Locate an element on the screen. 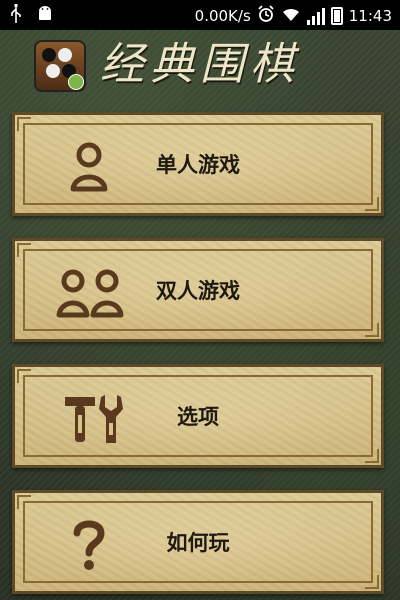 This screenshot has height=600, width=400. battery-icon is located at coordinates (336, 16).